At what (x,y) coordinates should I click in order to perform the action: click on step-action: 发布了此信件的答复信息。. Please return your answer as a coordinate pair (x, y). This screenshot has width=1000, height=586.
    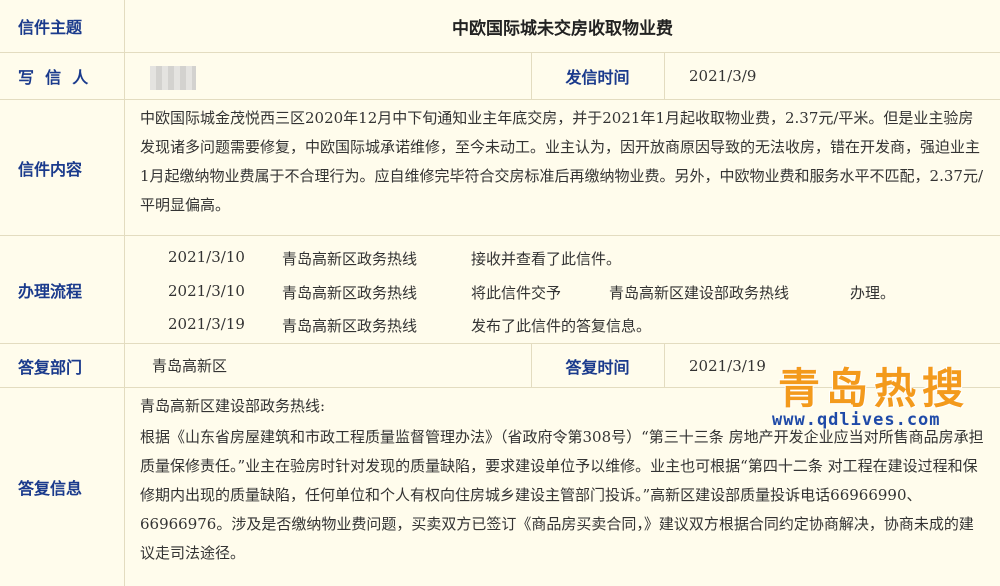
    Looking at the image, I should click on (561, 326).